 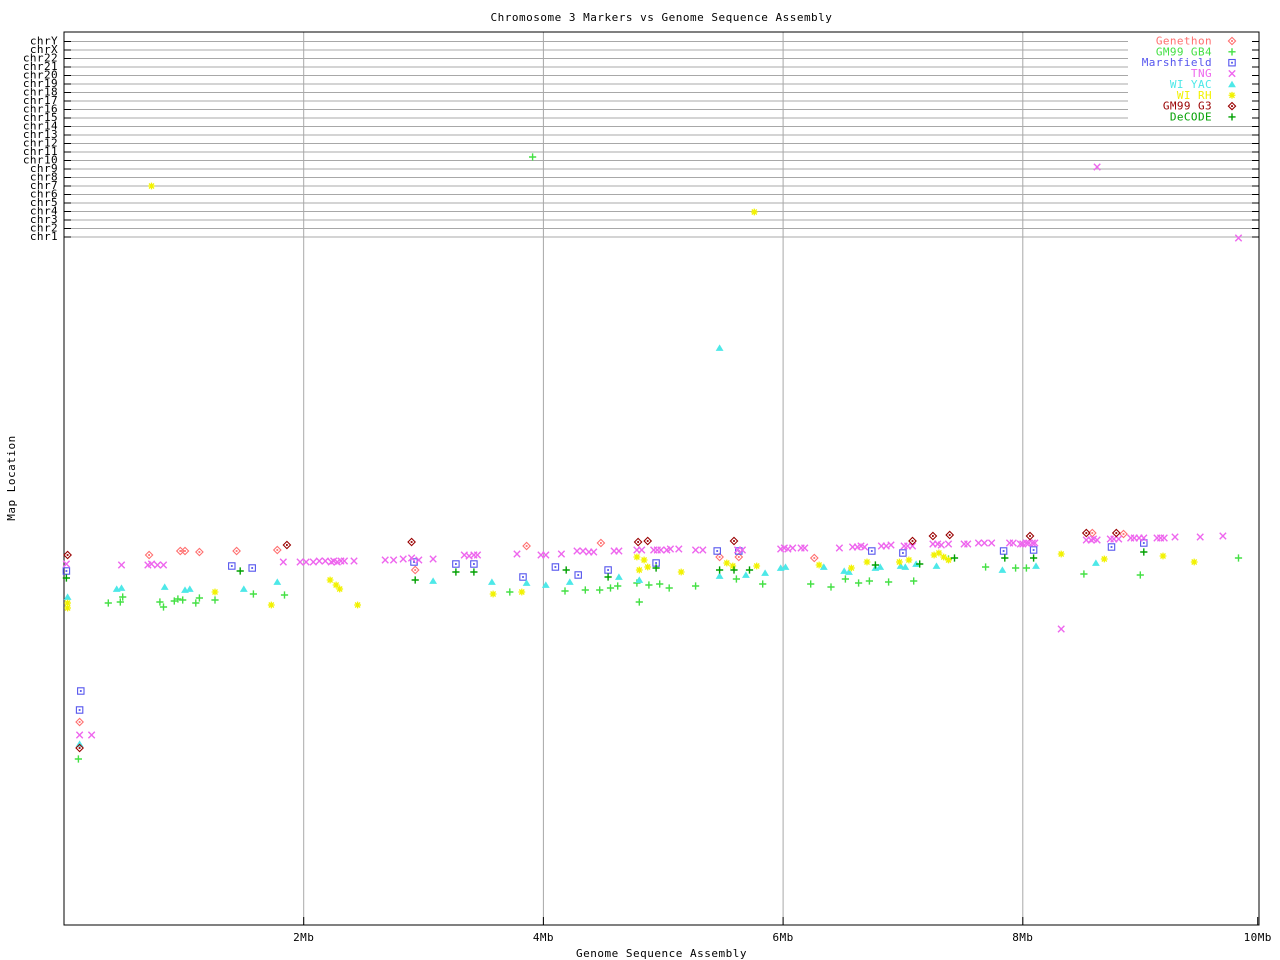 What do you see at coordinates (1022, 937) in the screenshot?
I see `x-tick-label-8Mb: 8Mb` at bounding box center [1022, 937].